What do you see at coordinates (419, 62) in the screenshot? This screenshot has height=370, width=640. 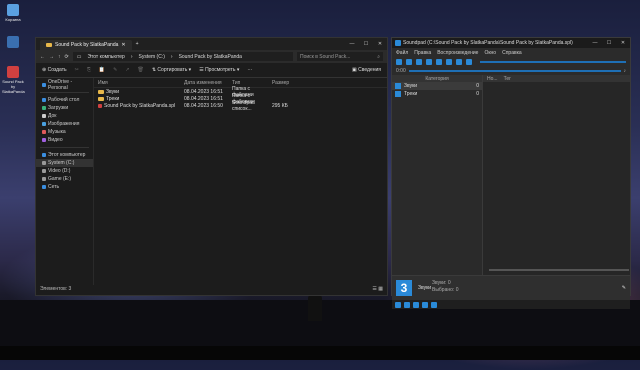 I see `microphone-icon` at bounding box center [419, 62].